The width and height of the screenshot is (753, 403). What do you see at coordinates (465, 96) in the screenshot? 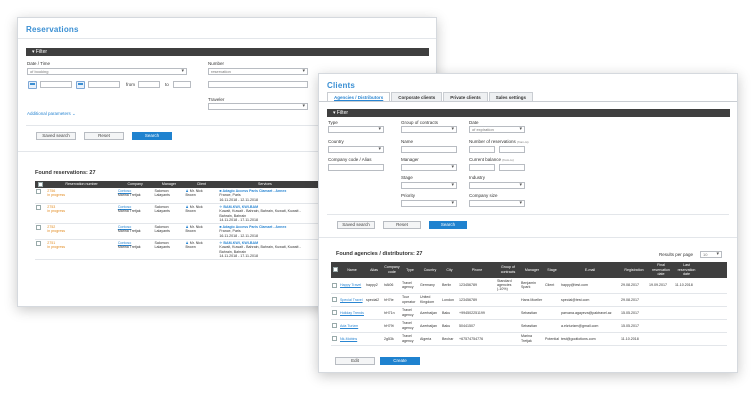
I see `tab-private-clients: Private clients` at bounding box center [465, 96].